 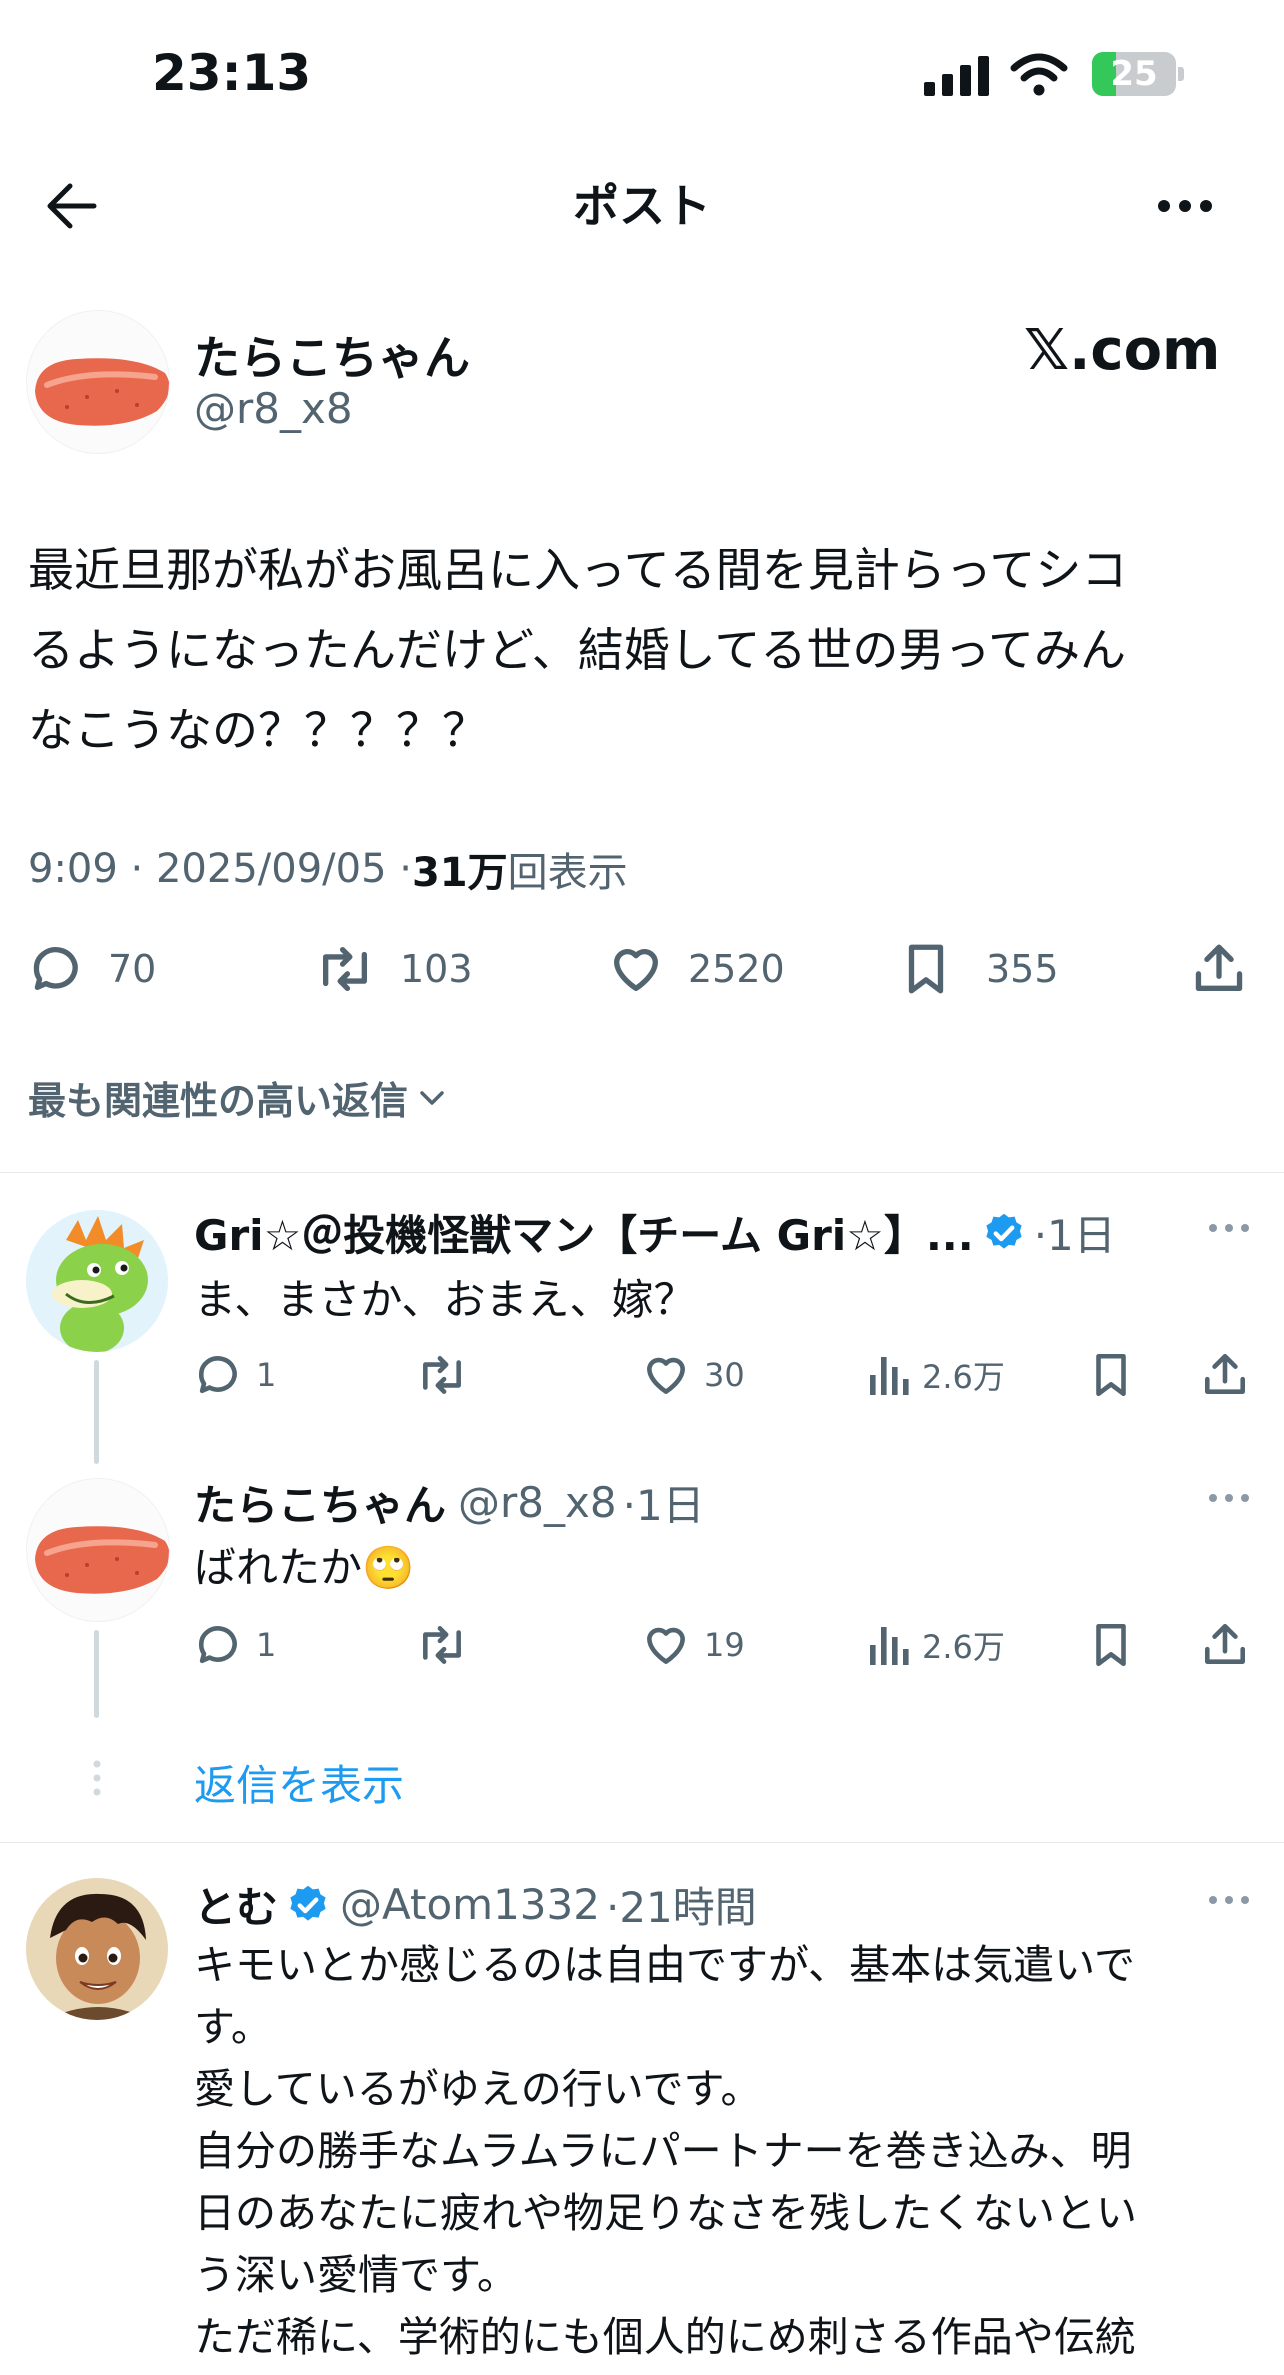 I want to click on reply-display-name: たらこちゃん, so click(x=320, y=1502).